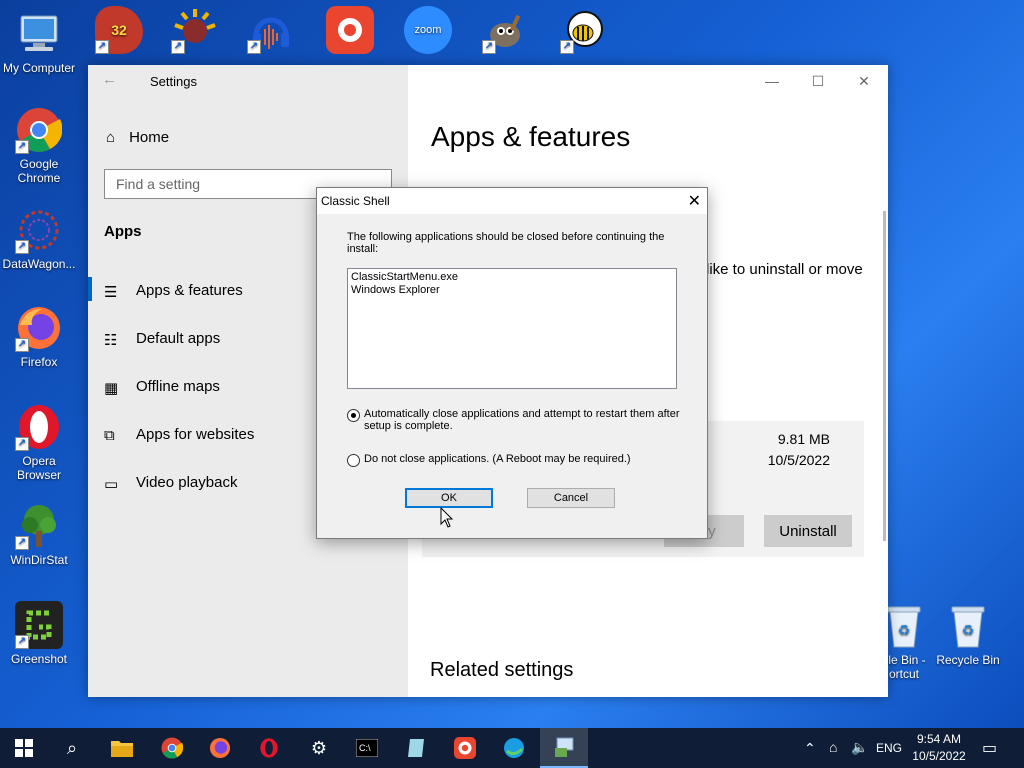 This screenshot has width=1024, height=768. Describe the element at coordinates (109, 79) in the screenshot. I see `back-arrow-icon: ←` at that location.